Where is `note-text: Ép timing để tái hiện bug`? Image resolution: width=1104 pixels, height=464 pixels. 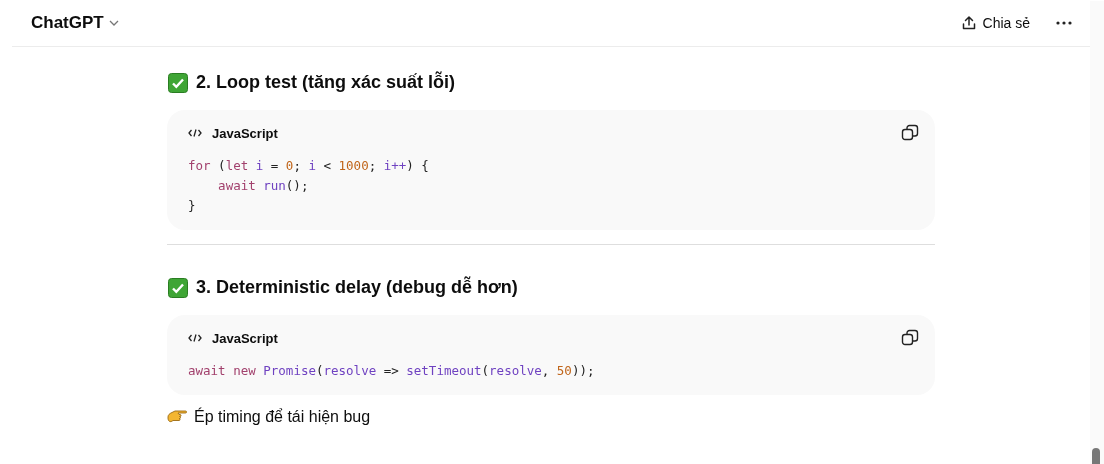 note-text: Ép timing để tái hiện bug is located at coordinates (282, 417).